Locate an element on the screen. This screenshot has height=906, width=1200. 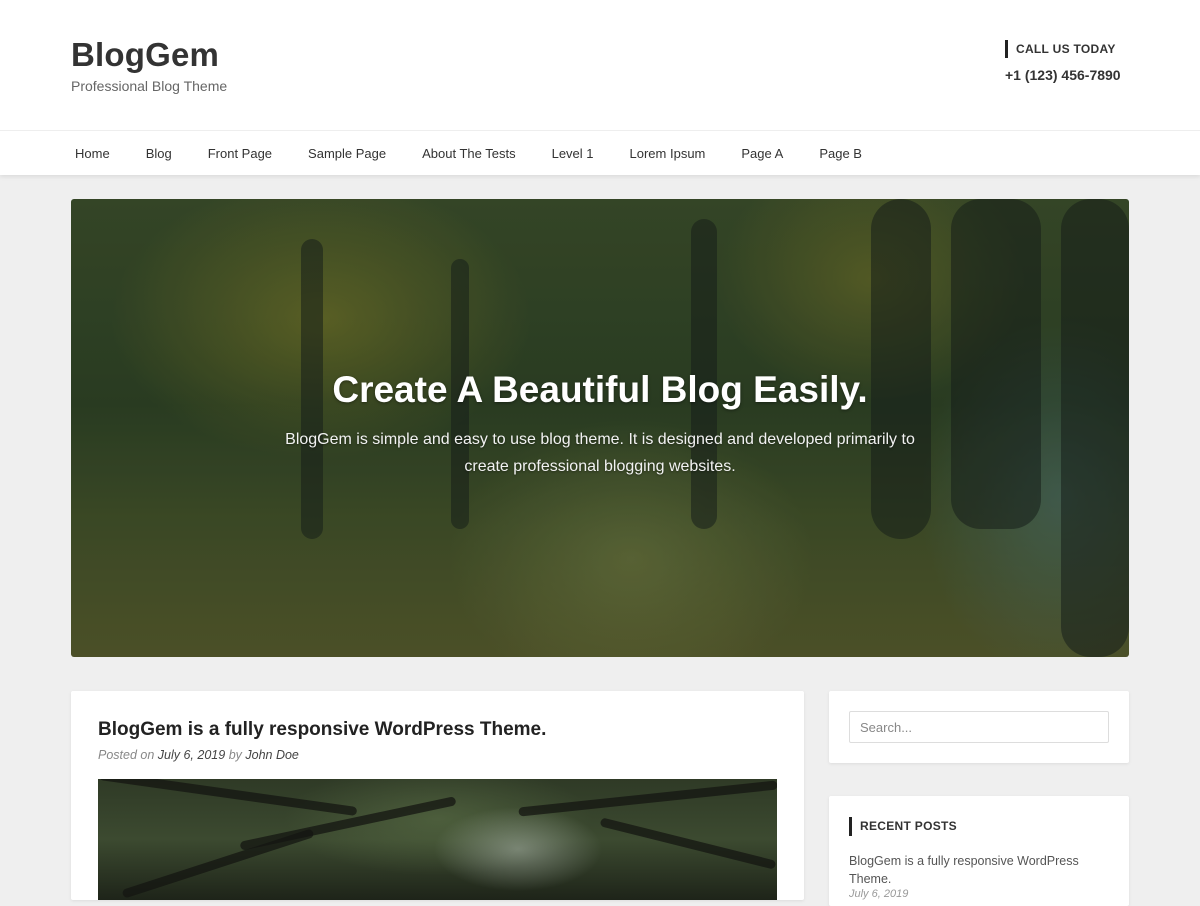
recent-post-date: July 6, 2019 is located at coordinates (879, 894).